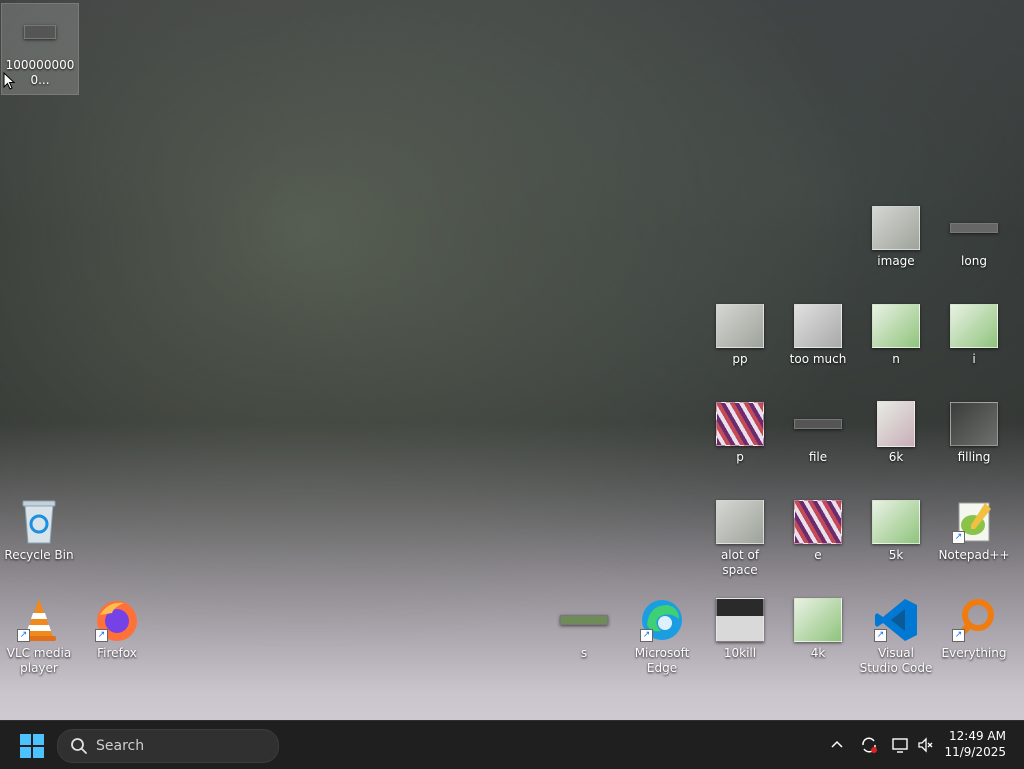 The height and width of the screenshot is (769, 1024). I want to click on desktop-icon-everything: ↗ Everything, so click(974, 637).